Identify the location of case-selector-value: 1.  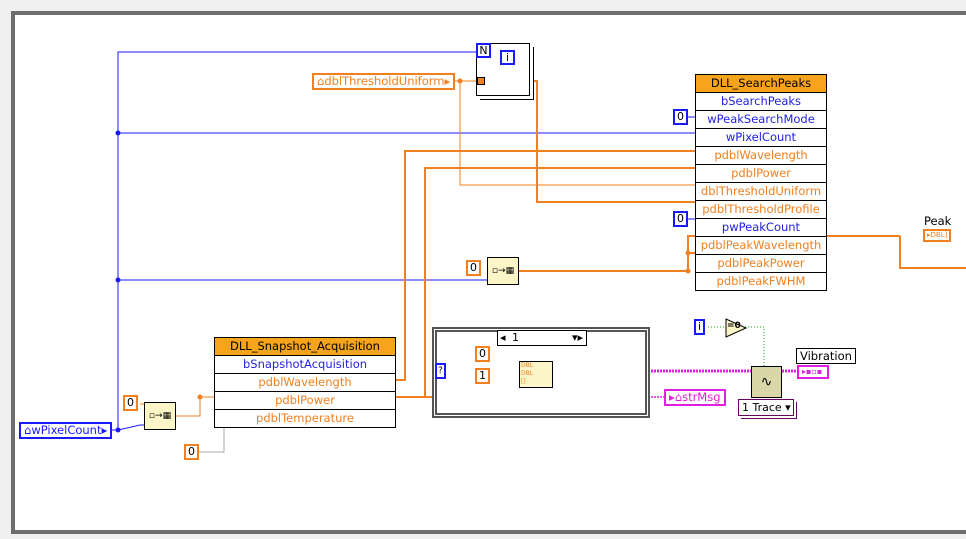
(515, 337).